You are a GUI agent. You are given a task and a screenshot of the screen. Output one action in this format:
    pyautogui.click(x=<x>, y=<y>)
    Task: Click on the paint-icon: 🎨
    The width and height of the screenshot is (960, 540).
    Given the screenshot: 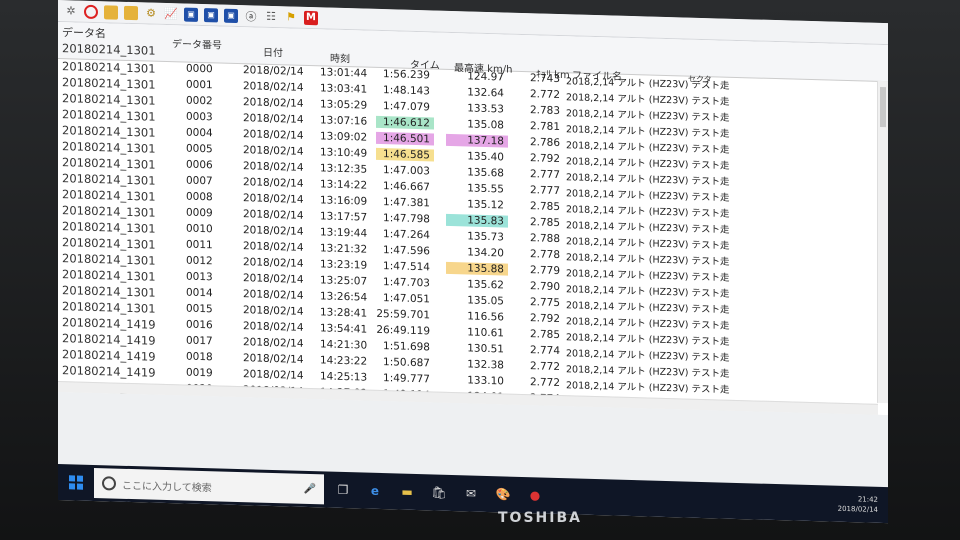 What is the action you would take?
    pyautogui.click(x=503, y=494)
    